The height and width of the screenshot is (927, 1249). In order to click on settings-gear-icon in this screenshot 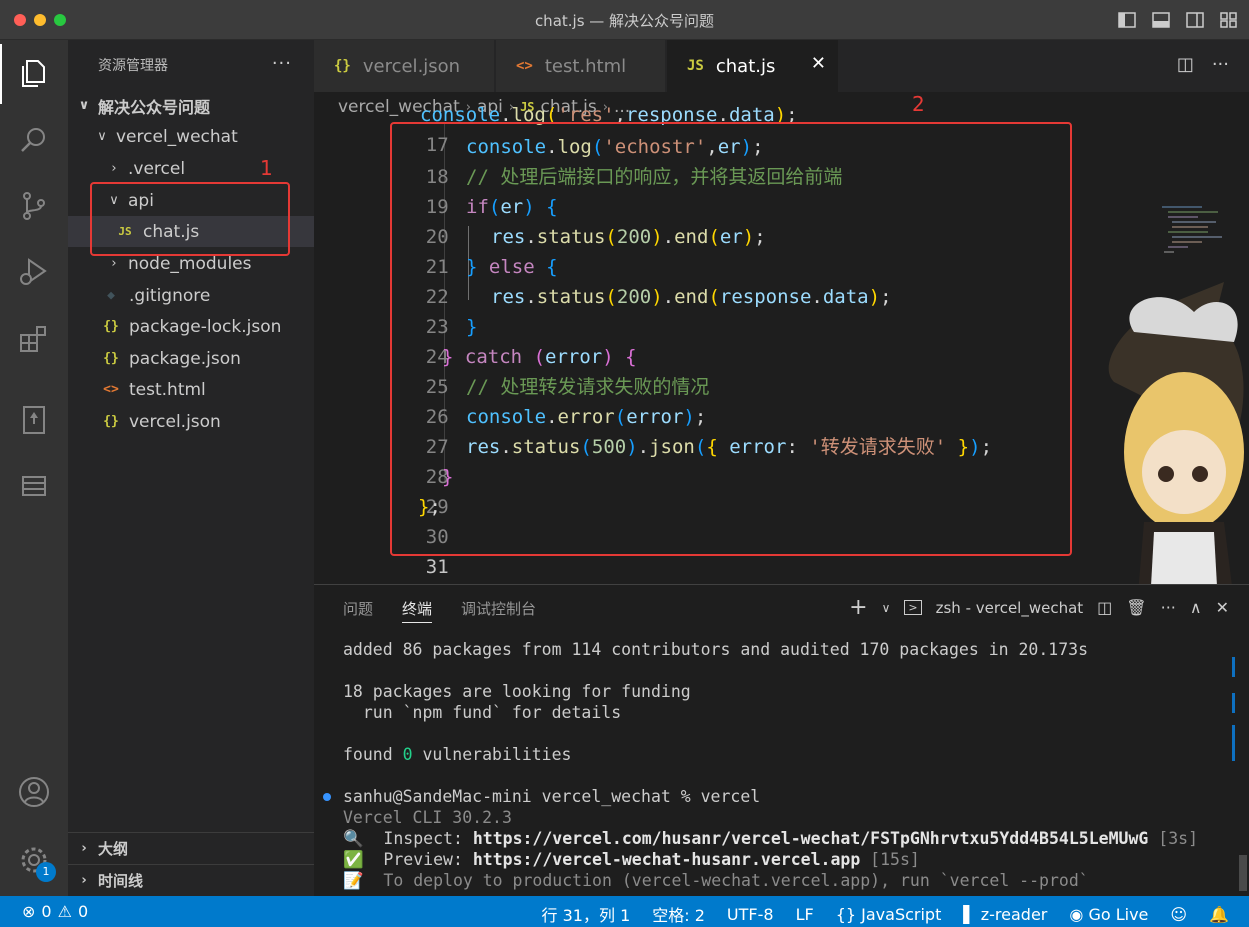, I will do `click(34, 860)`.